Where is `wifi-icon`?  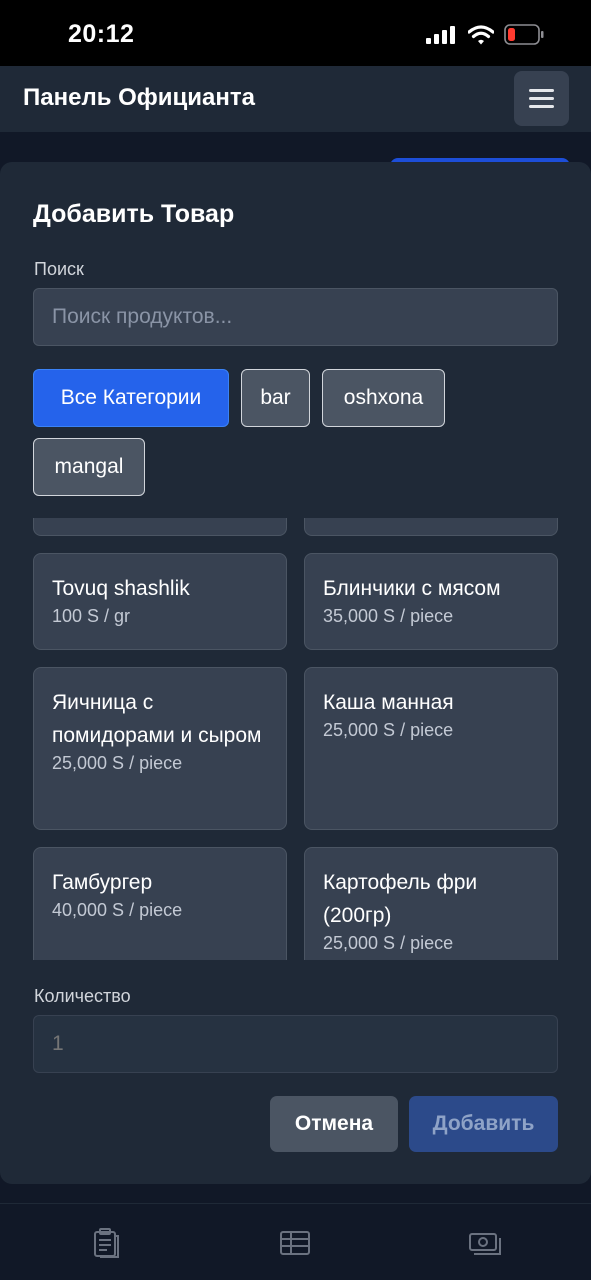 wifi-icon is located at coordinates (481, 35).